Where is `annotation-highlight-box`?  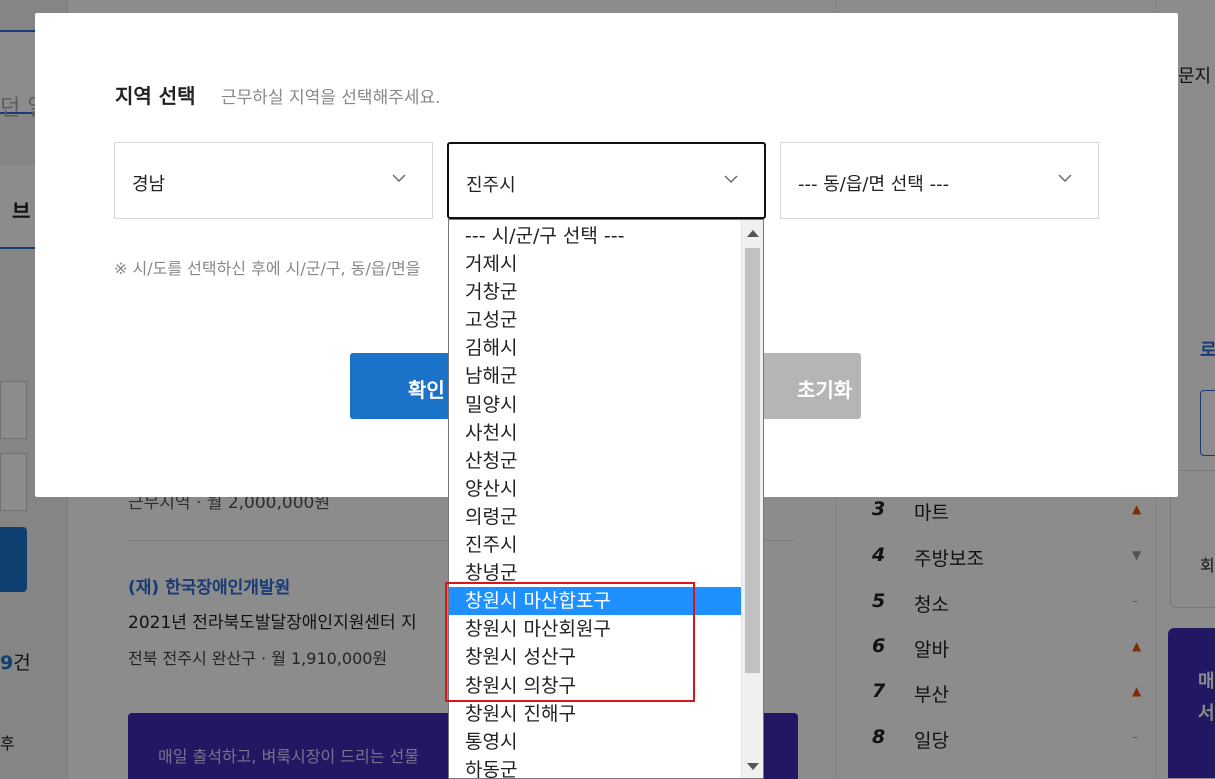
annotation-highlight-box is located at coordinates (570, 642).